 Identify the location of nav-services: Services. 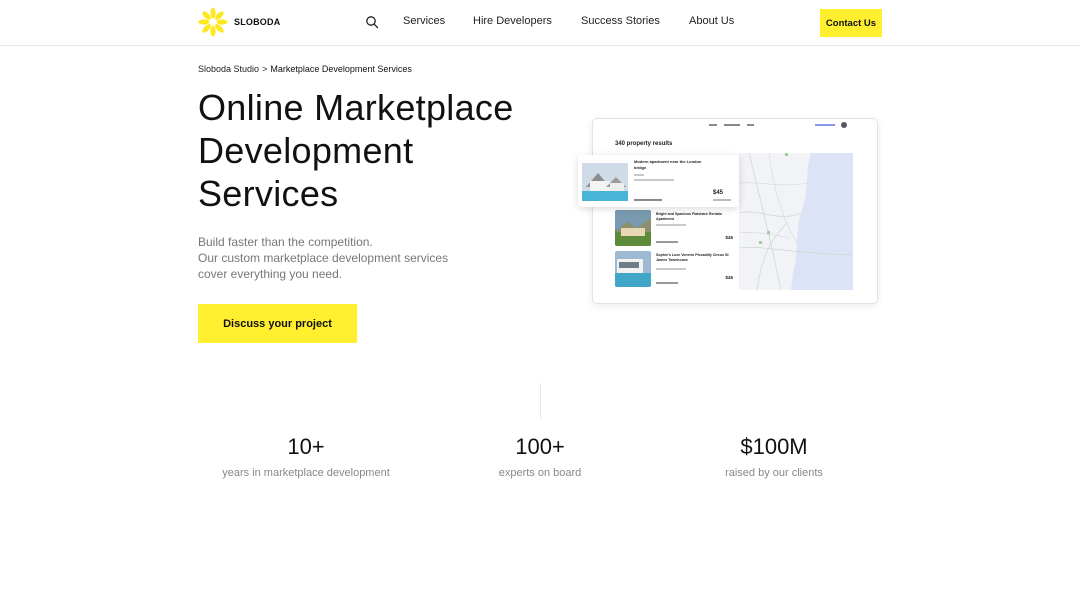
(424, 21).